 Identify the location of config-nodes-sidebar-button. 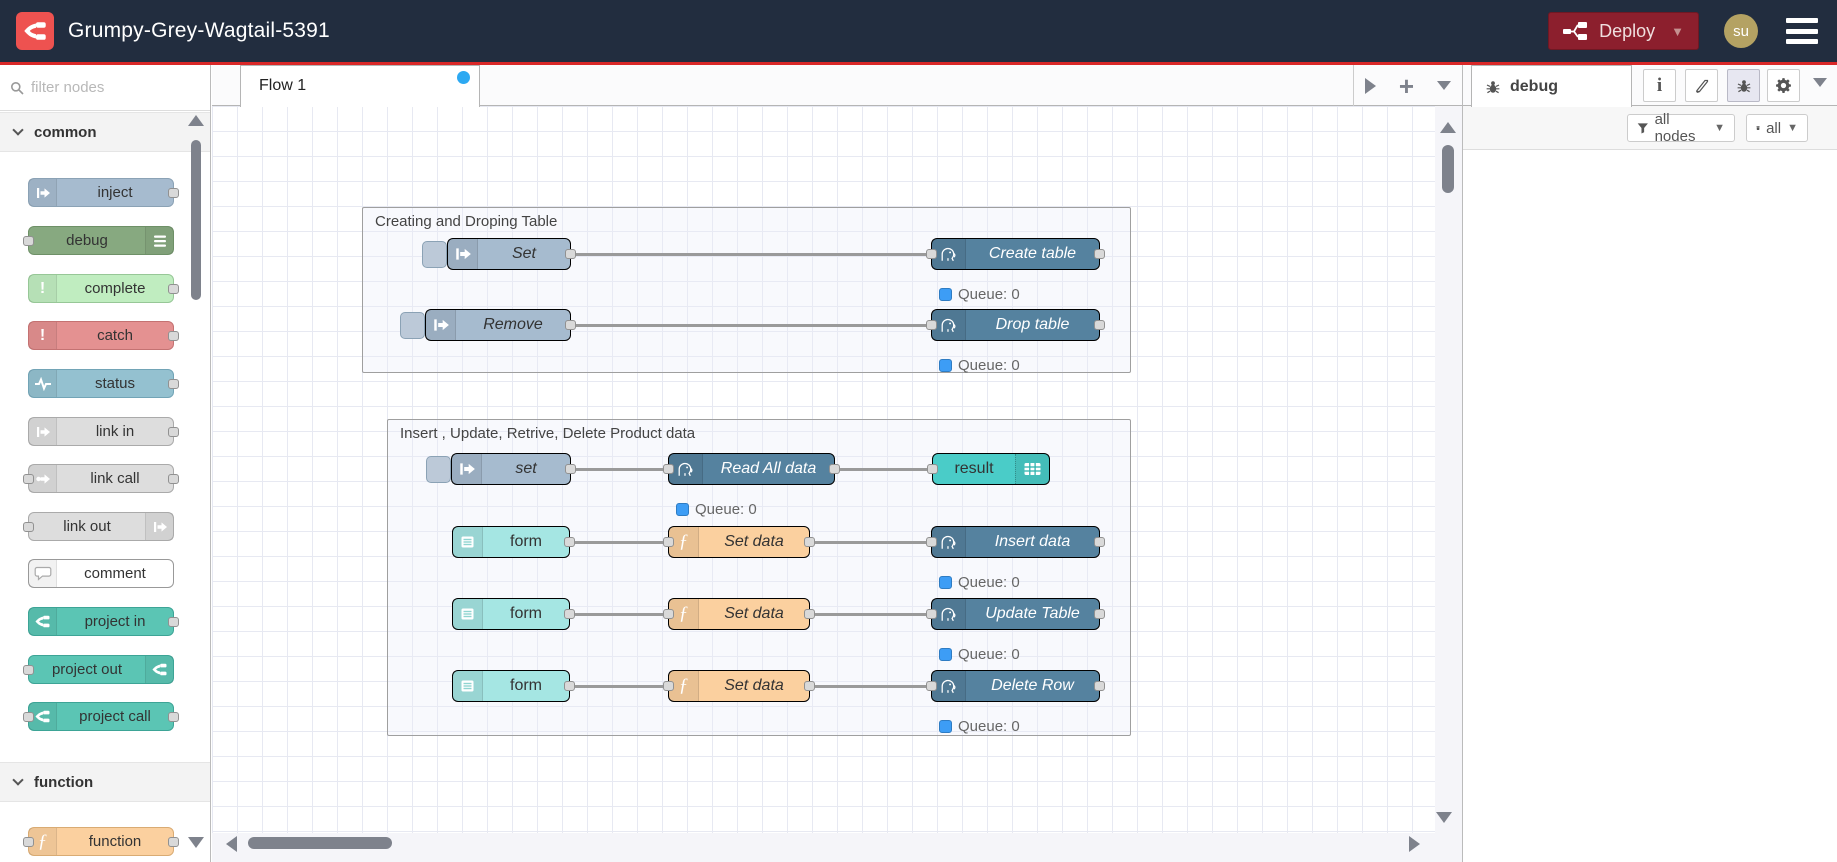
(1783, 85).